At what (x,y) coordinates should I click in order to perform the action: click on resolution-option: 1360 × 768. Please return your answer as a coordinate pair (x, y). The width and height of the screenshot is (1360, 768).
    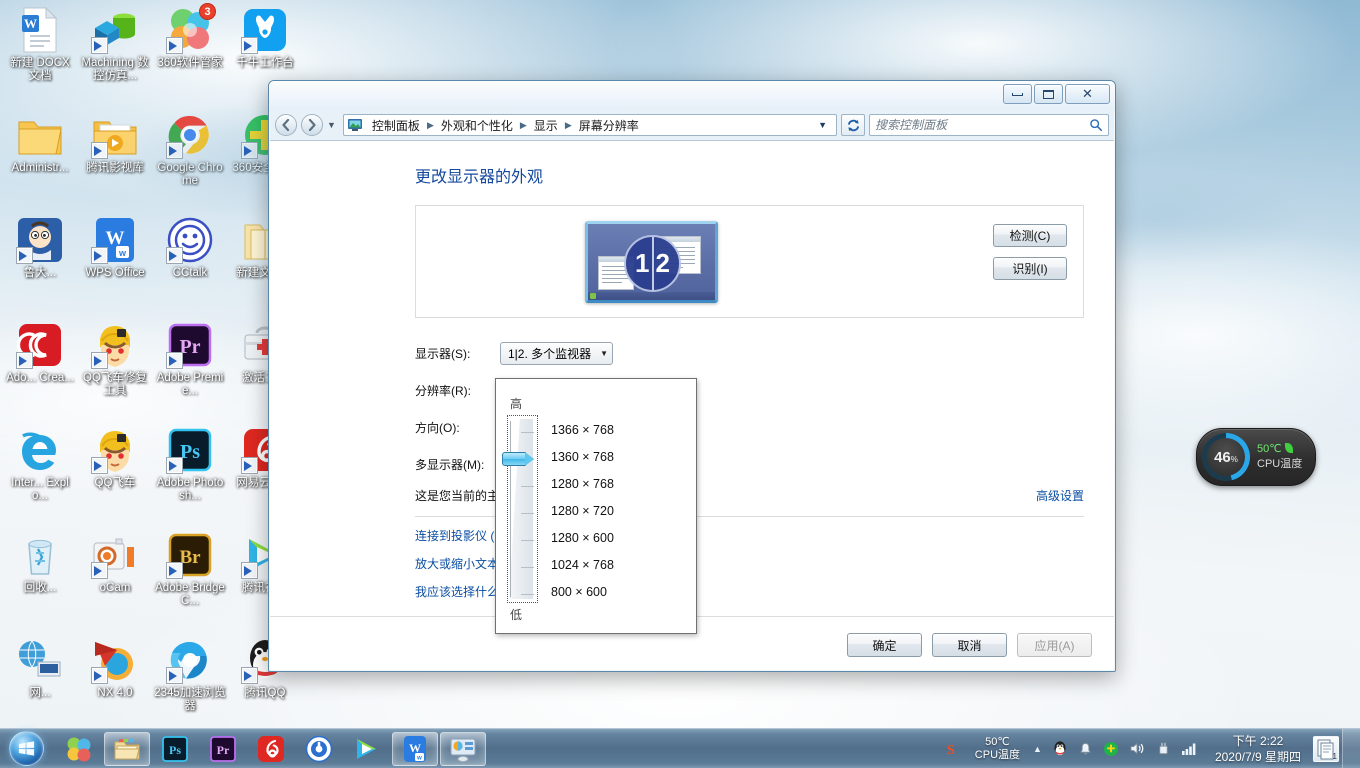
    Looking at the image, I should click on (620, 457).